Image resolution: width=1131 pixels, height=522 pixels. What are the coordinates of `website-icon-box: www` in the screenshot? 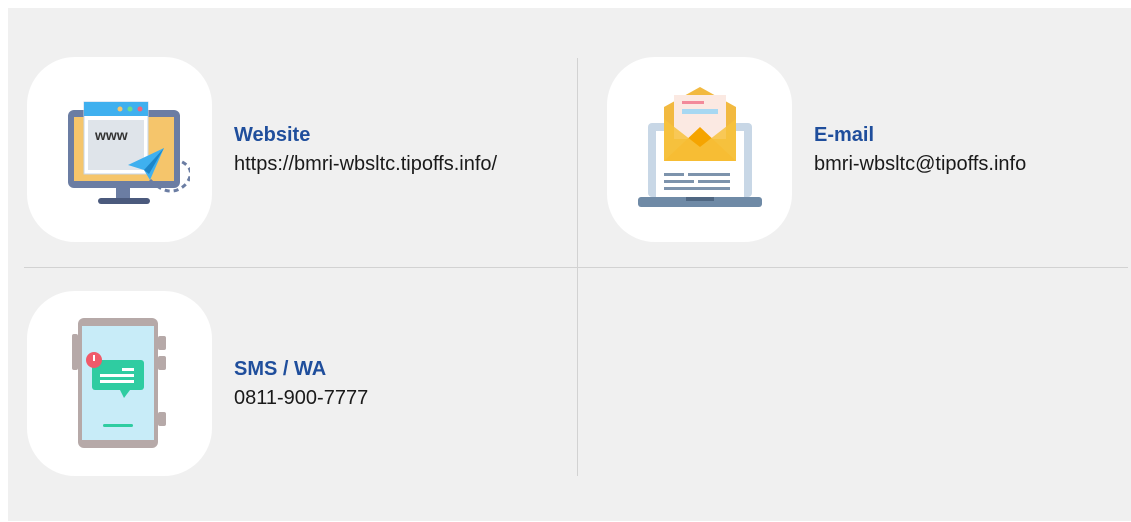 It's located at (119, 149).